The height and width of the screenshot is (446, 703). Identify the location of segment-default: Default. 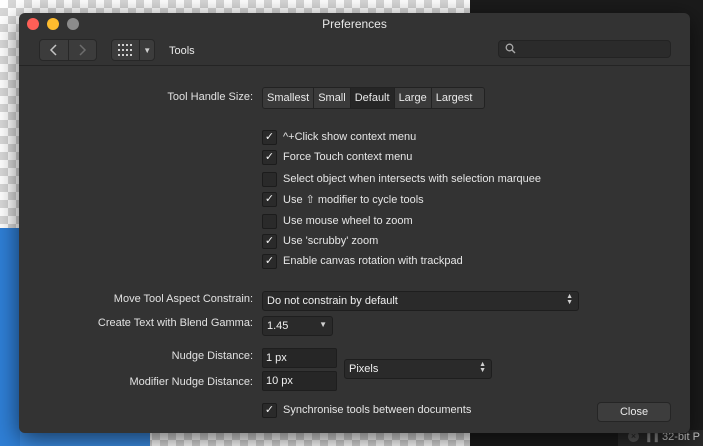
(372, 98).